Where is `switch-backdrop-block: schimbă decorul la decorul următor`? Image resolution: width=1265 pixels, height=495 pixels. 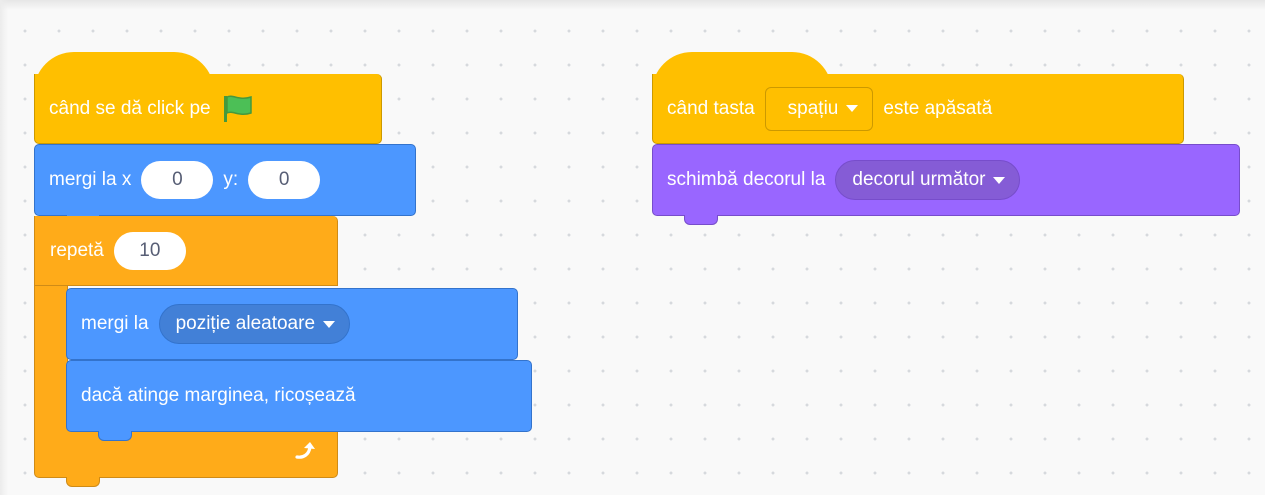 switch-backdrop-block: schimbă decorul la decorul următor is located at coordinates (946, 180).